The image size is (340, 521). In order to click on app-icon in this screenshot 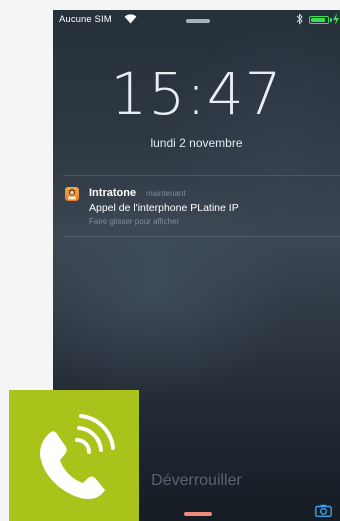, I will do `click(72, 194)`.